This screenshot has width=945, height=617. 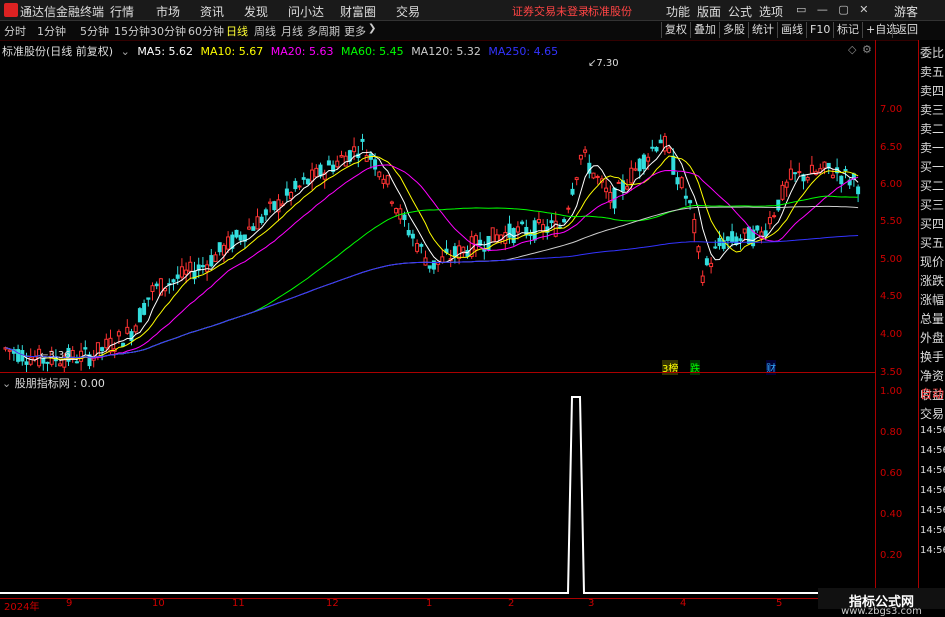 What do you see at coordinates (122, 11) in the screenshot?
I see `menu-item-quotes: 行情` at bounding box center [122, 11].